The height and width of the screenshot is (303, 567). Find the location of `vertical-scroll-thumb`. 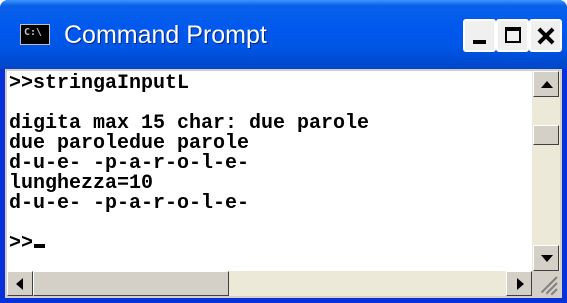

vertical-scroll-thumb is located at coordinates (546, 135).